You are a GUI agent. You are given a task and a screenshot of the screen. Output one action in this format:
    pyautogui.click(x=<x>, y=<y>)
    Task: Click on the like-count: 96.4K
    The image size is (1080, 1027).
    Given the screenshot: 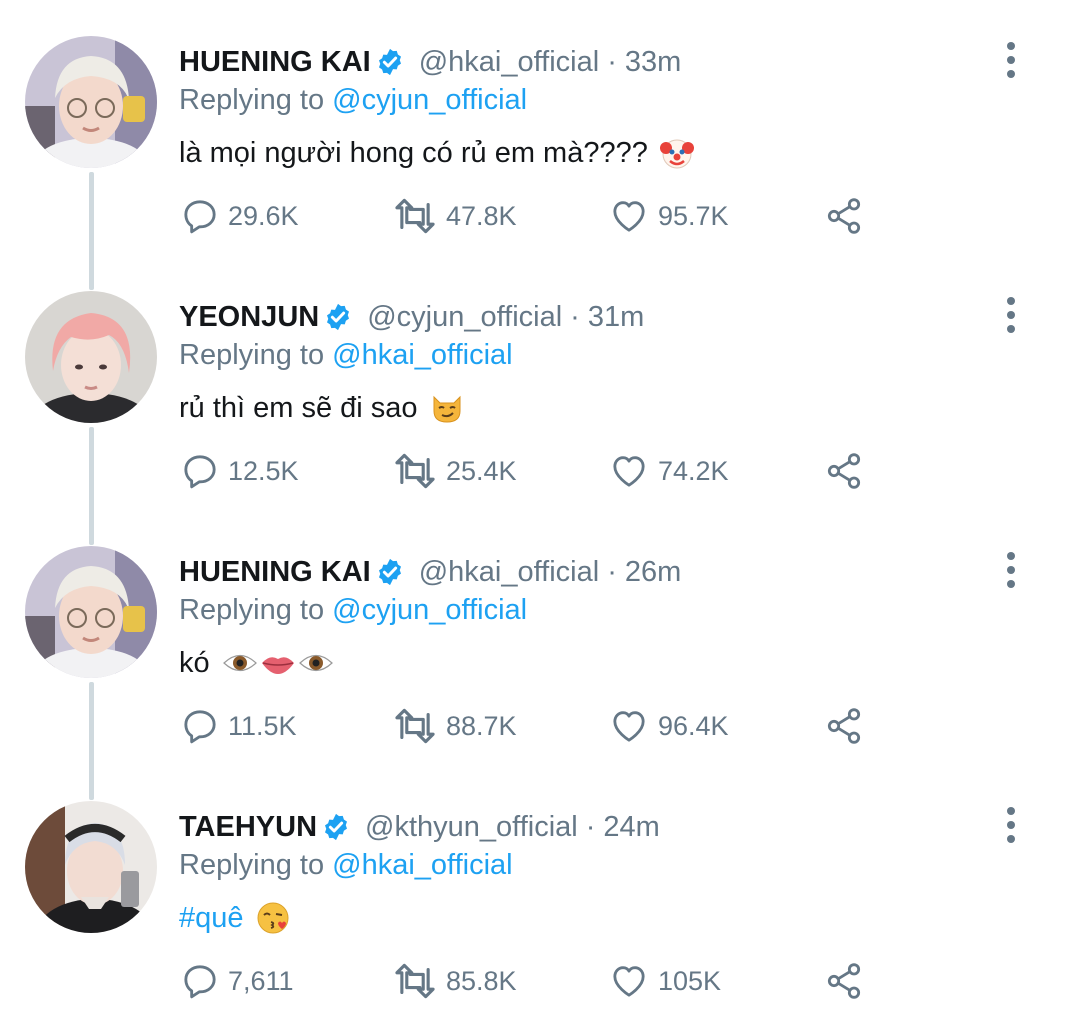 What is the action you would take?
    pyautogui.click(x=693, y=725)
    